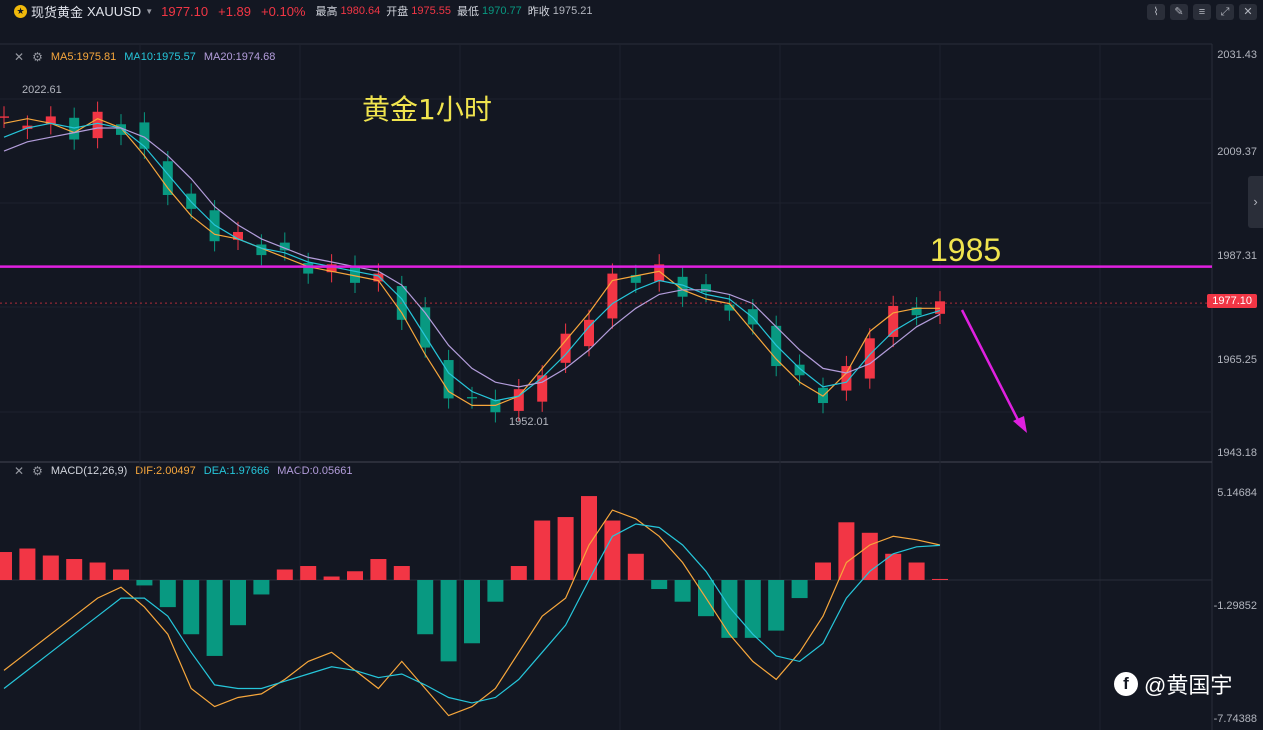 The image size is (1263, 730). Describe the element at coordinates (1235, 719) in the screenshot. I see `macd-axis-label: -7.74388` at that location.